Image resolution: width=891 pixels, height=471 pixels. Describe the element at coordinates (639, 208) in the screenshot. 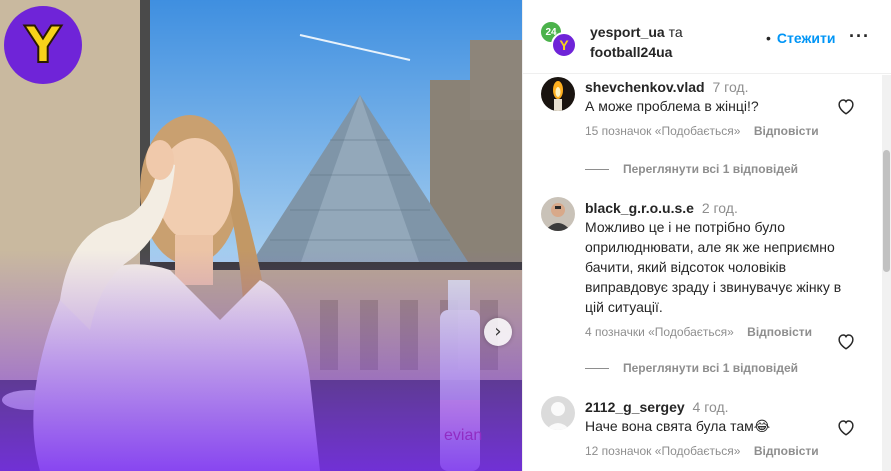

I see `comment-username: black_g.r.o.u.s.e` at that location.